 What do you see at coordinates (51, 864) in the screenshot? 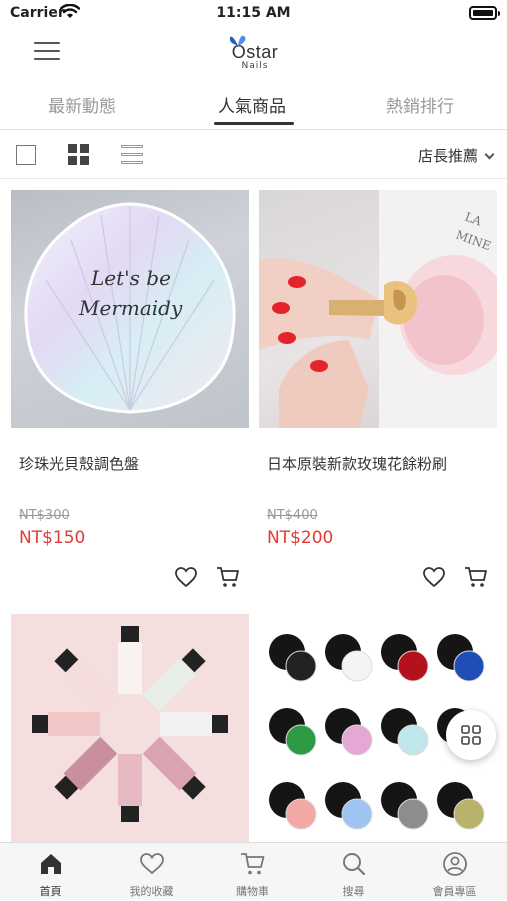
I see `home-icon` at bounding box center [51, 864].